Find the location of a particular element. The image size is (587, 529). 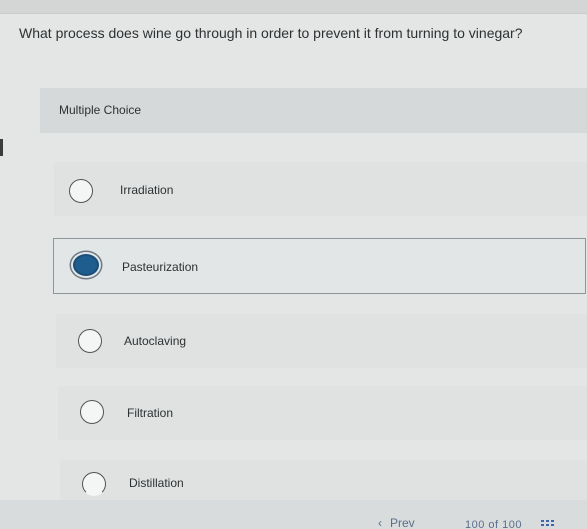

option-pasteurization: Pasteurization is located at coordinates (319, 266).